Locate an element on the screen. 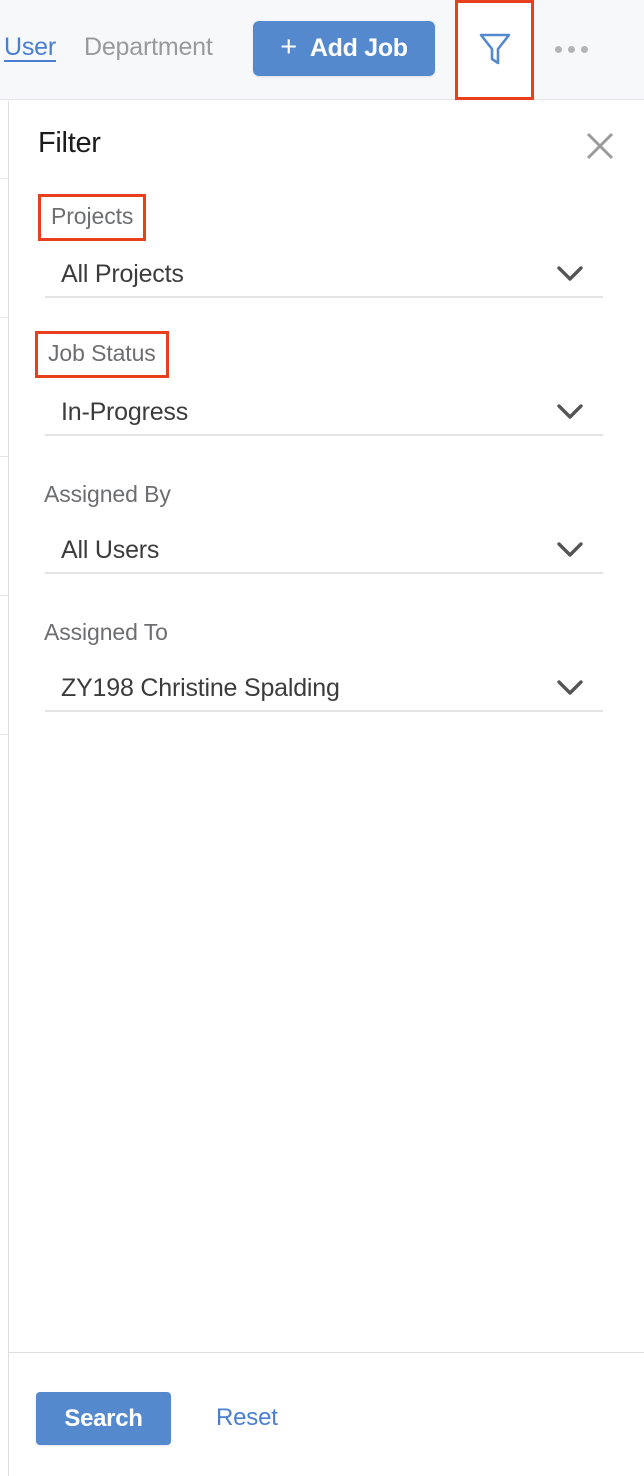  add-job-button: + Add Job is located at coordinates (344, 48).